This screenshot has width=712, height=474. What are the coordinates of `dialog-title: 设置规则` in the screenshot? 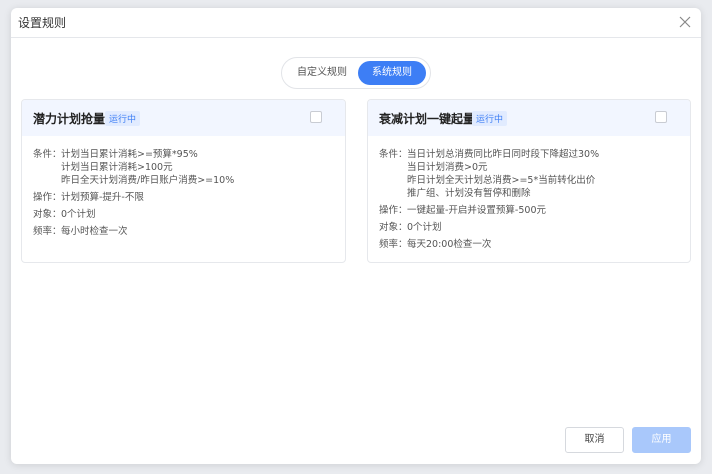 It's located at (42, 23).